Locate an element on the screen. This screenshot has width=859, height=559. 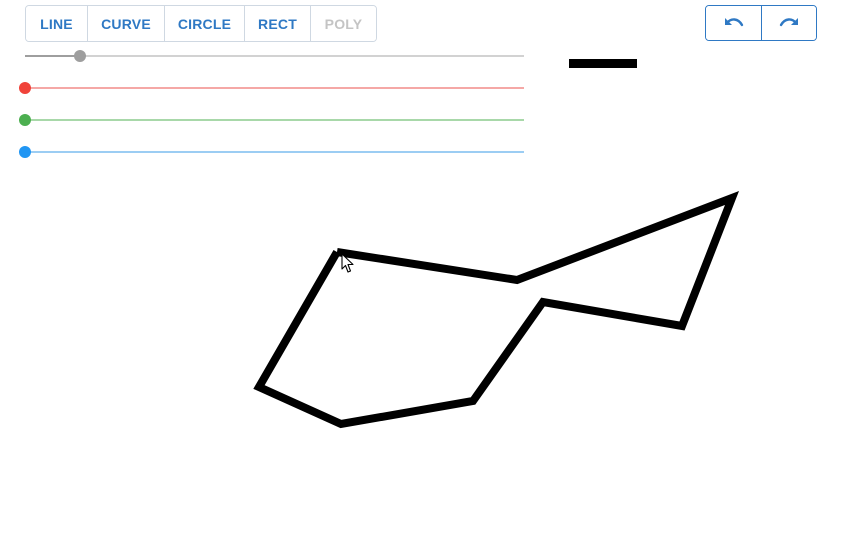
undo-button is located at coordinates (733, 23).